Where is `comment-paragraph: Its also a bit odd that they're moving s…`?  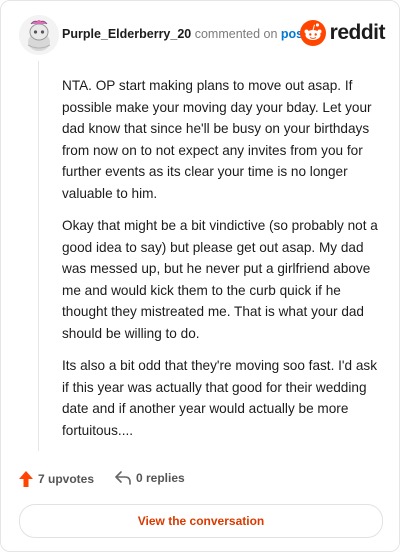 comment-paragraph: Its also a bit odd that they're moving s… is located at coordinates (219, 398).